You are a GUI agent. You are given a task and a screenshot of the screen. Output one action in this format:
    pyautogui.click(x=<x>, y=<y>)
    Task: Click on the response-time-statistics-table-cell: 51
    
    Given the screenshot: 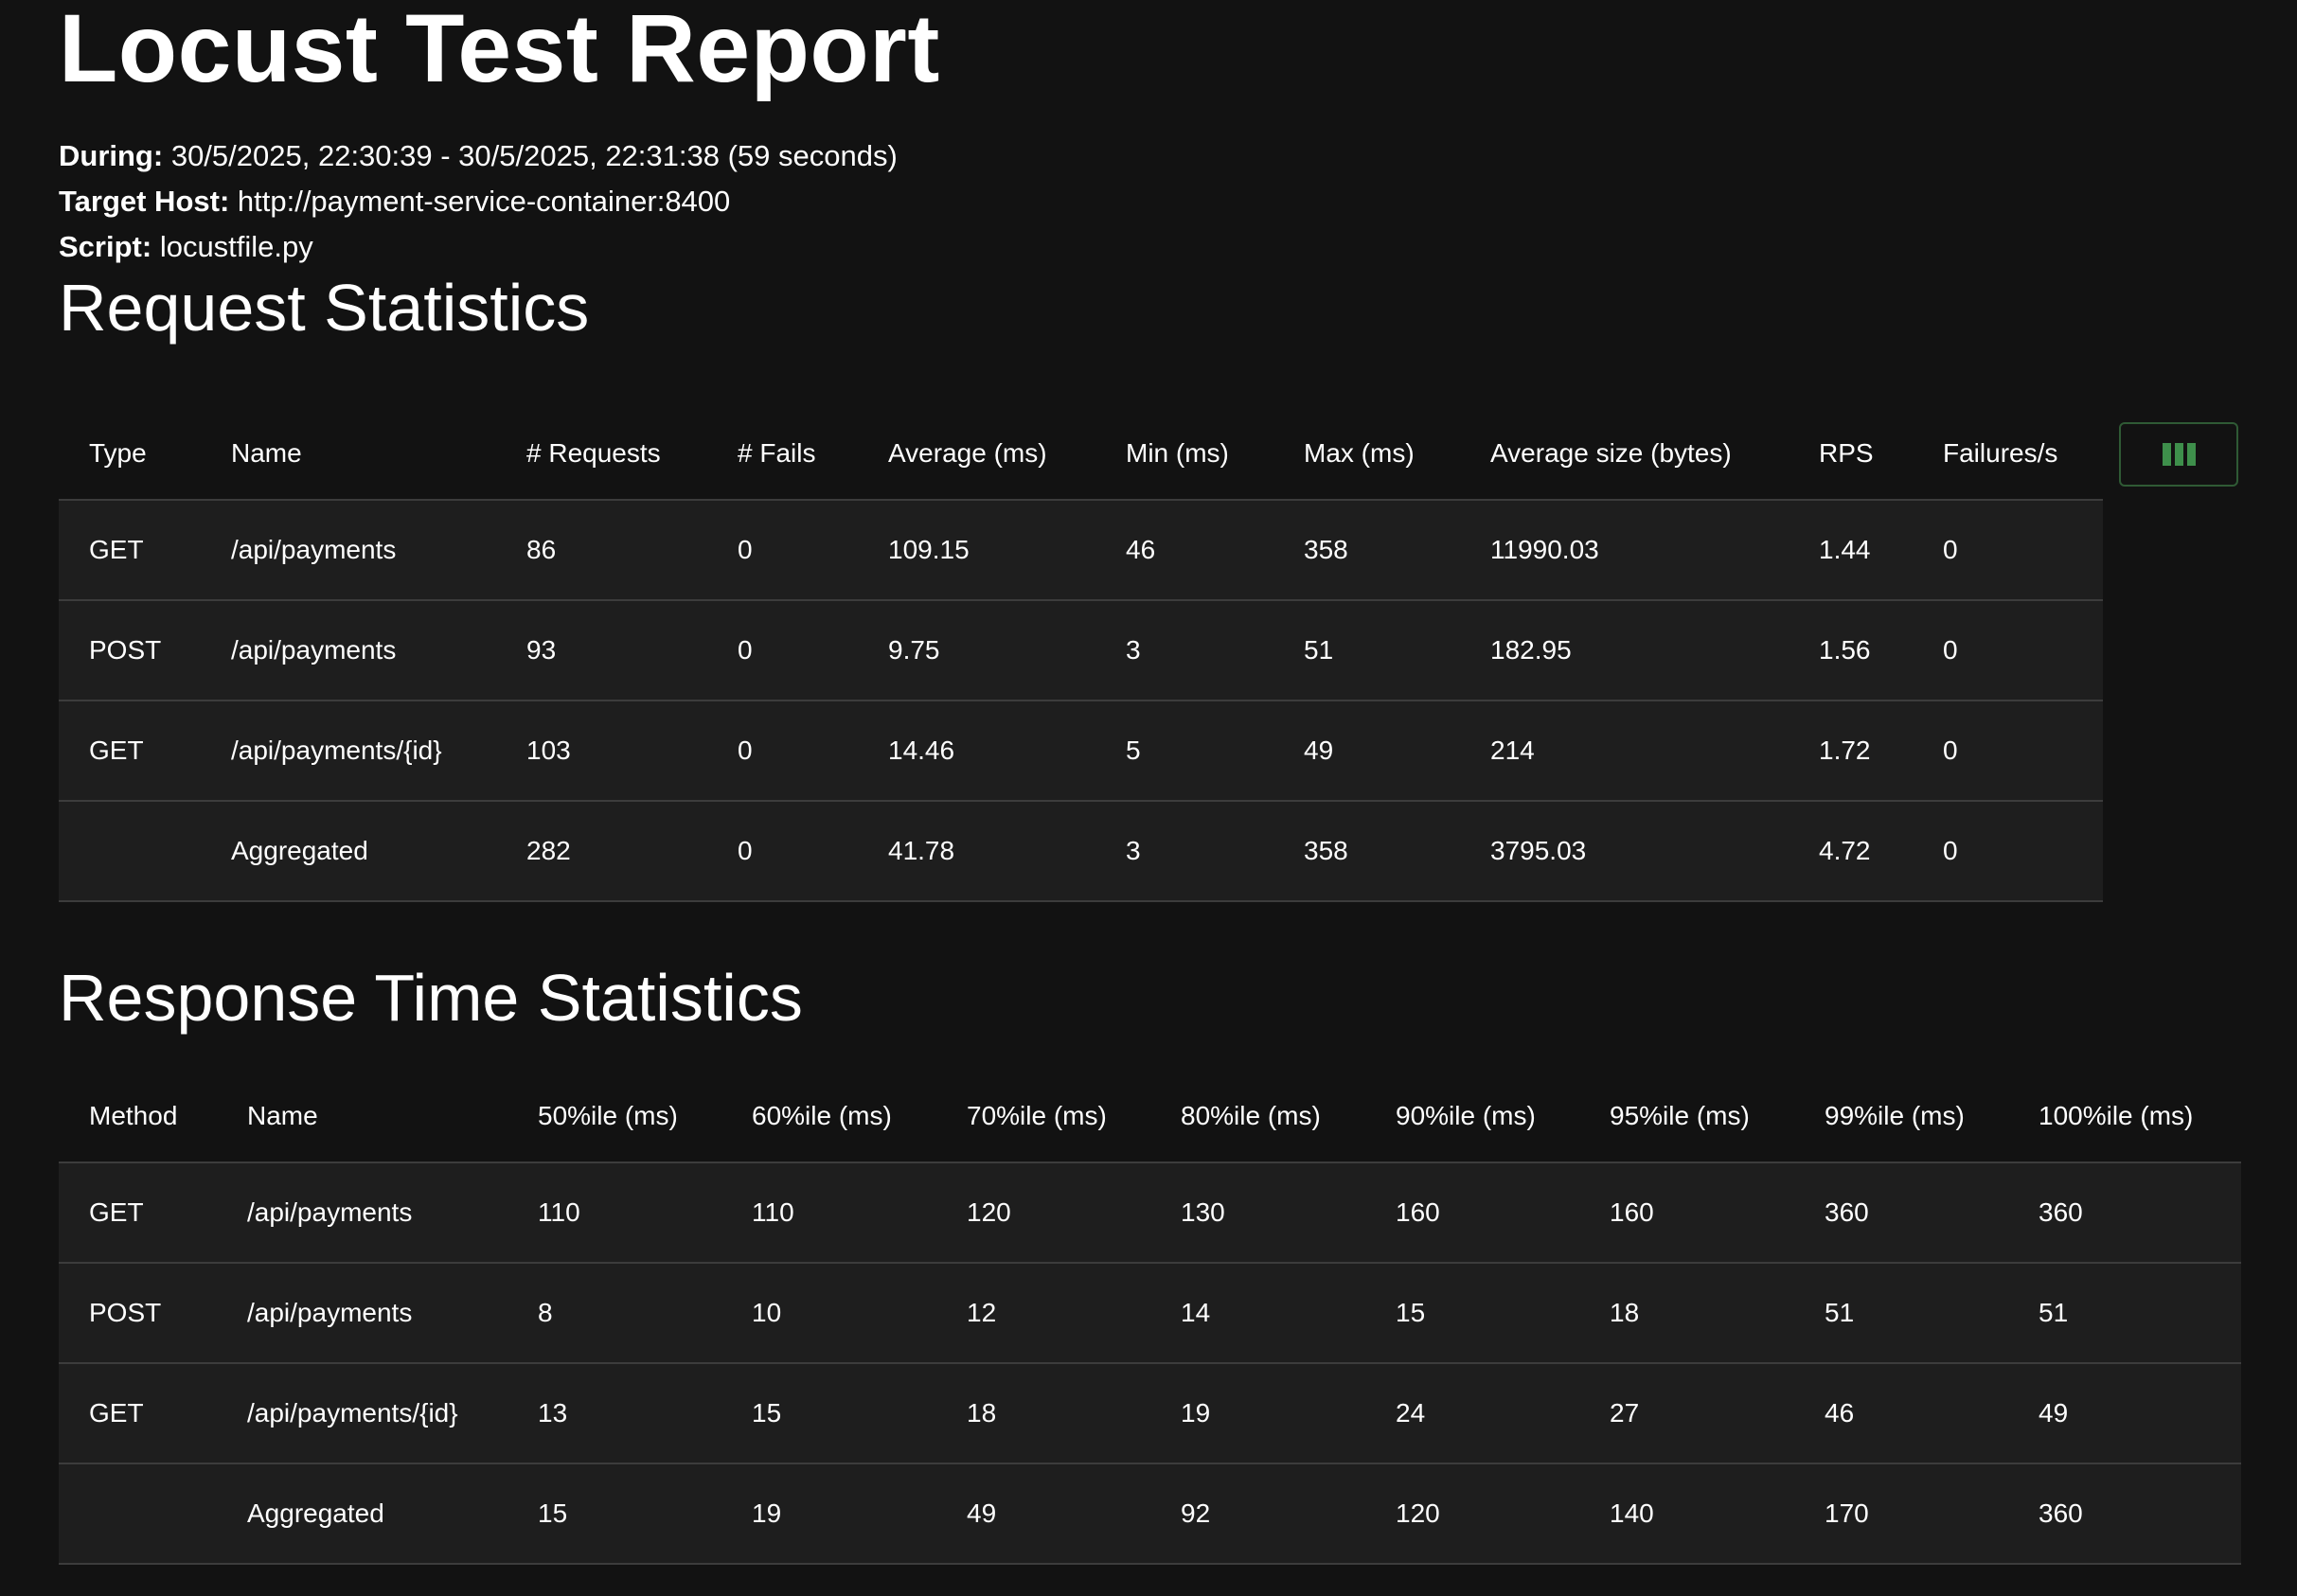 What is the action you would take?
    pyautogui.click(x=1901, y=1312)
    